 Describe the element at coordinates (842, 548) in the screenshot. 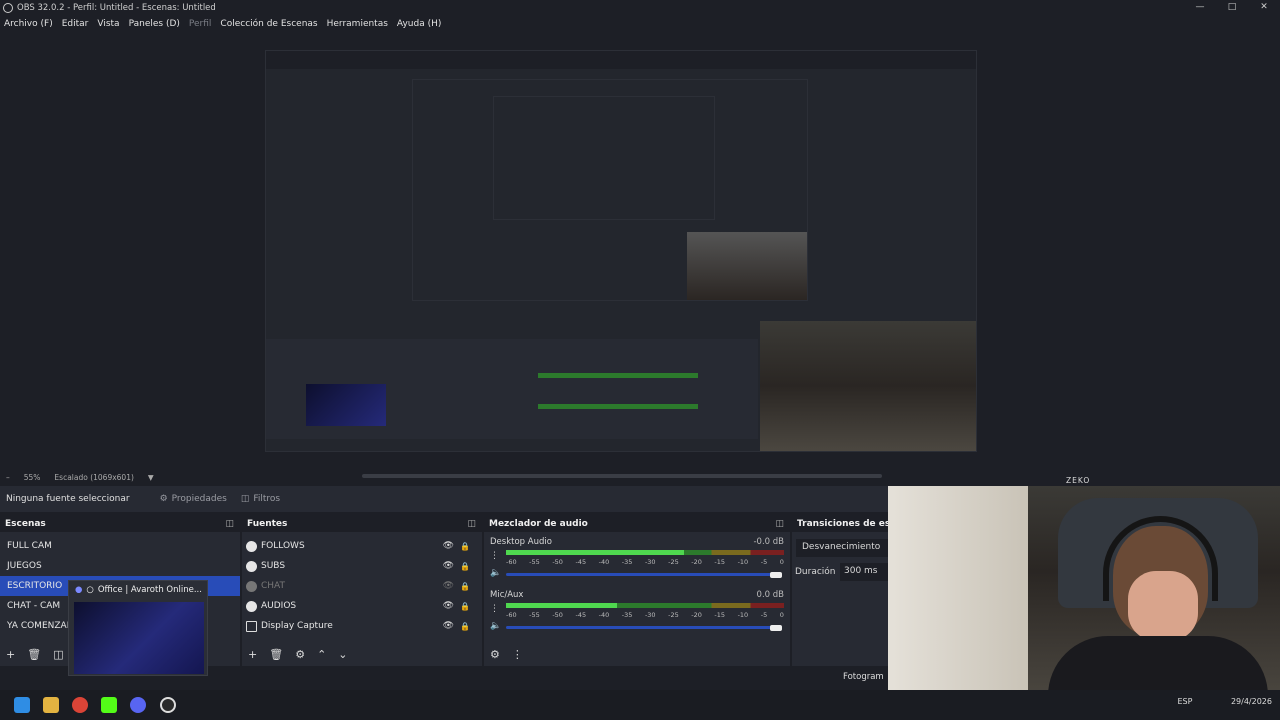

I see `transition-select: Desvanecimiento` at that location.